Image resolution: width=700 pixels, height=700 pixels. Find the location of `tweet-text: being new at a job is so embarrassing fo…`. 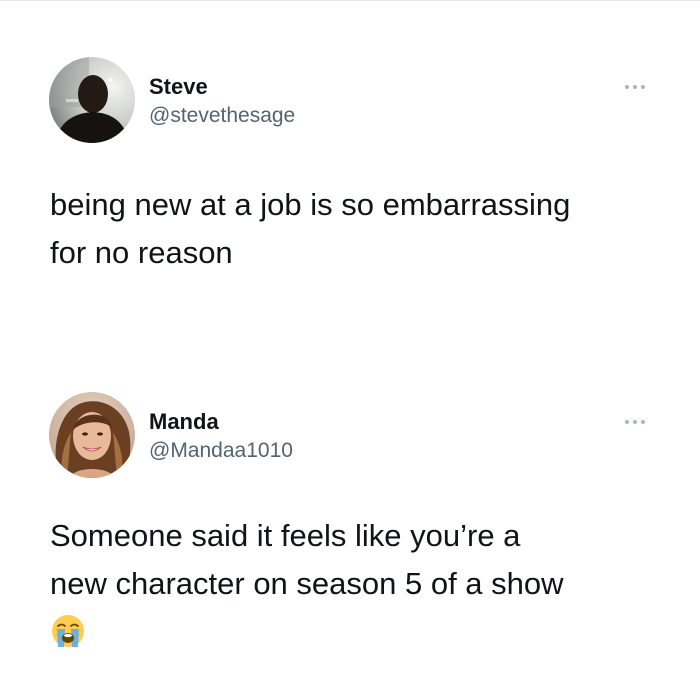

tweet-text: being new at a job is so embarrassing fo… is located at coordinates (360, 229).